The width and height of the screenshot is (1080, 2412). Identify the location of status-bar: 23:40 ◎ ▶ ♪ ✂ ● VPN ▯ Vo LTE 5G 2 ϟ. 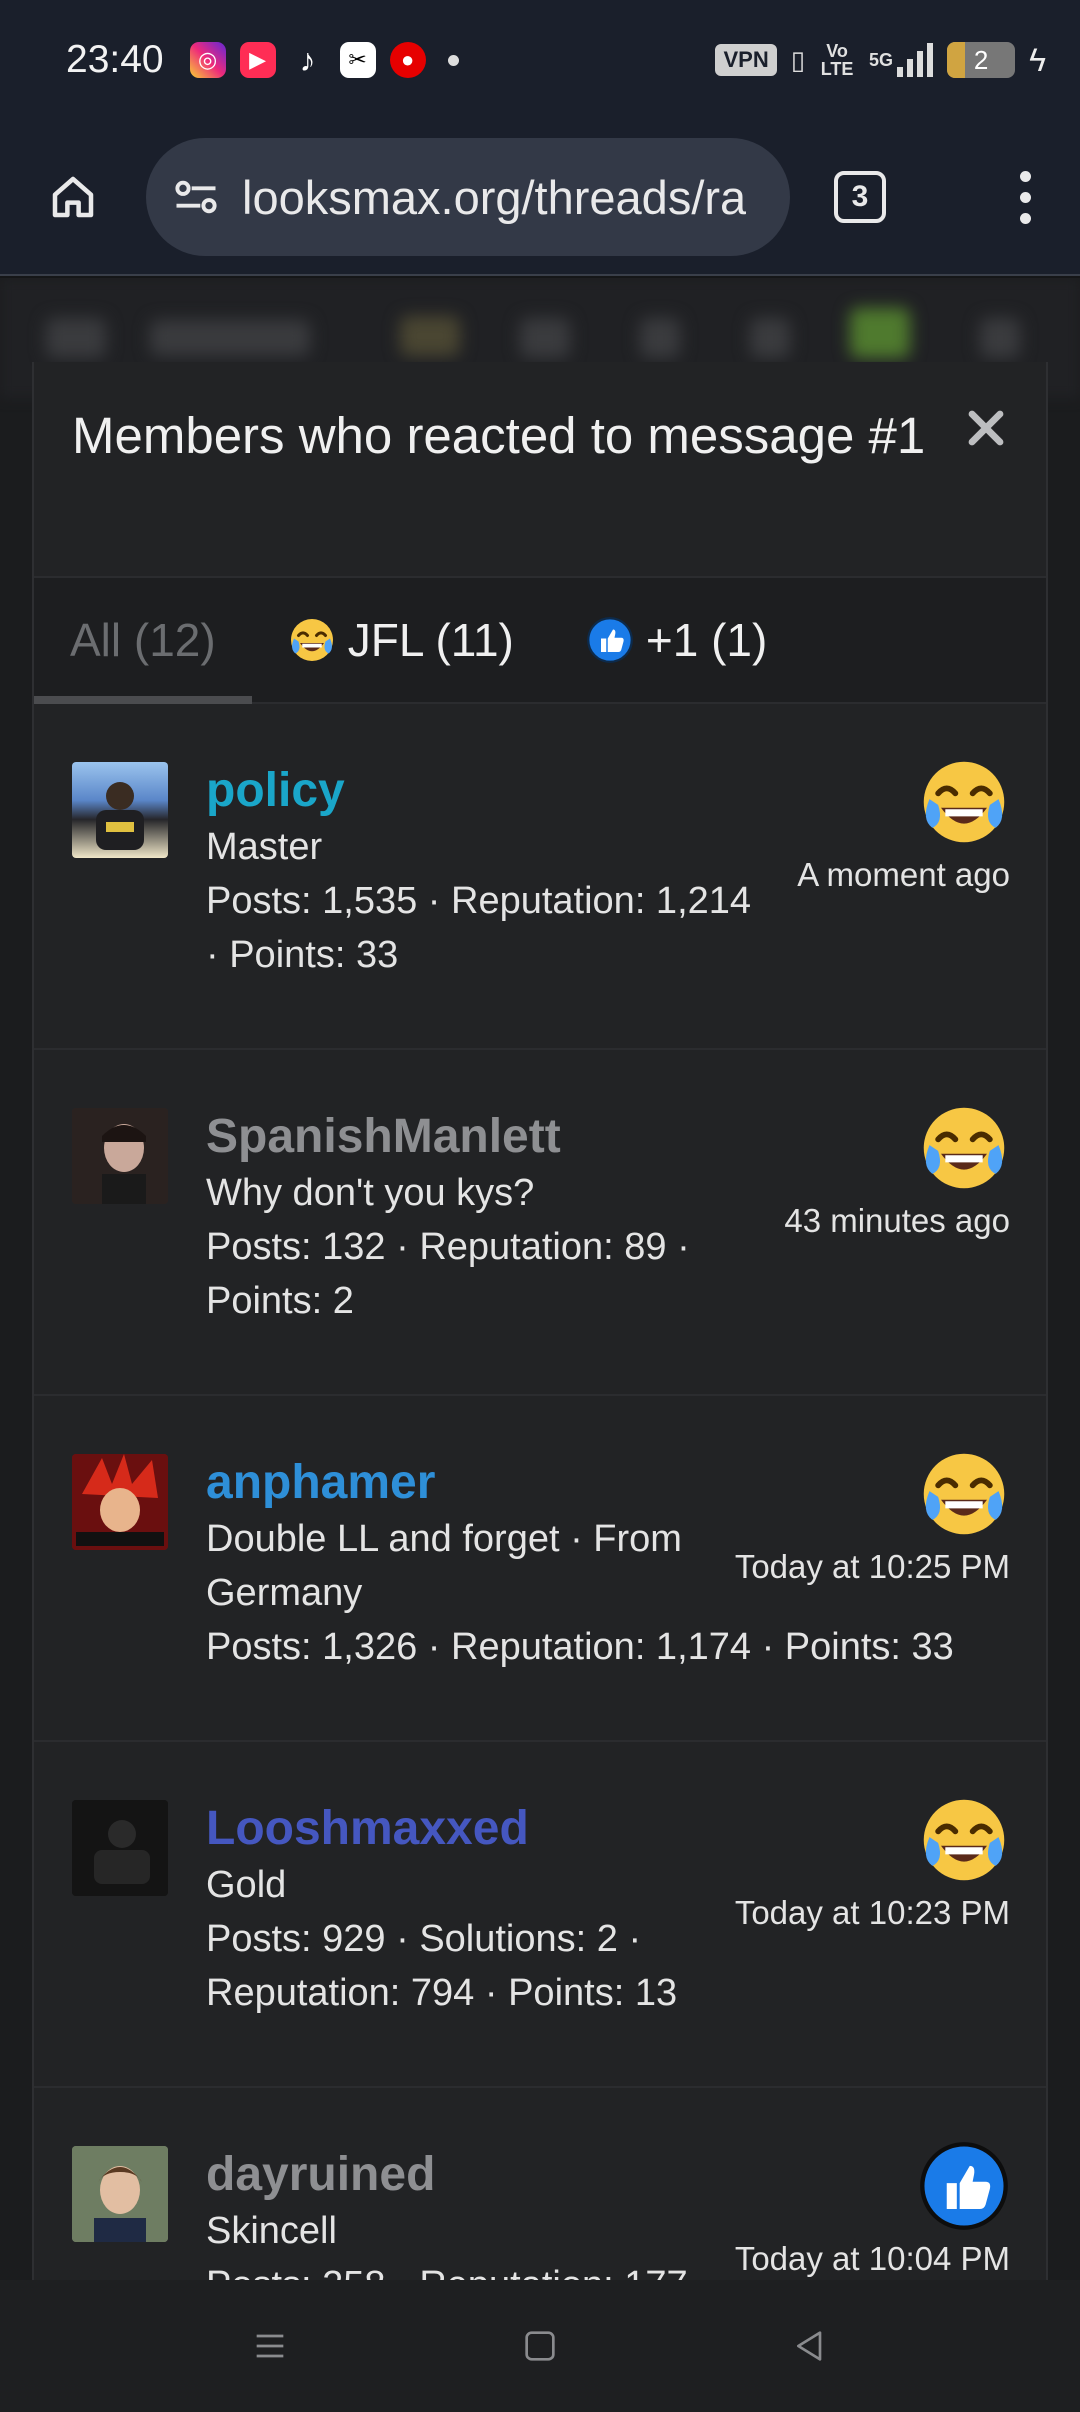
(540, 60).